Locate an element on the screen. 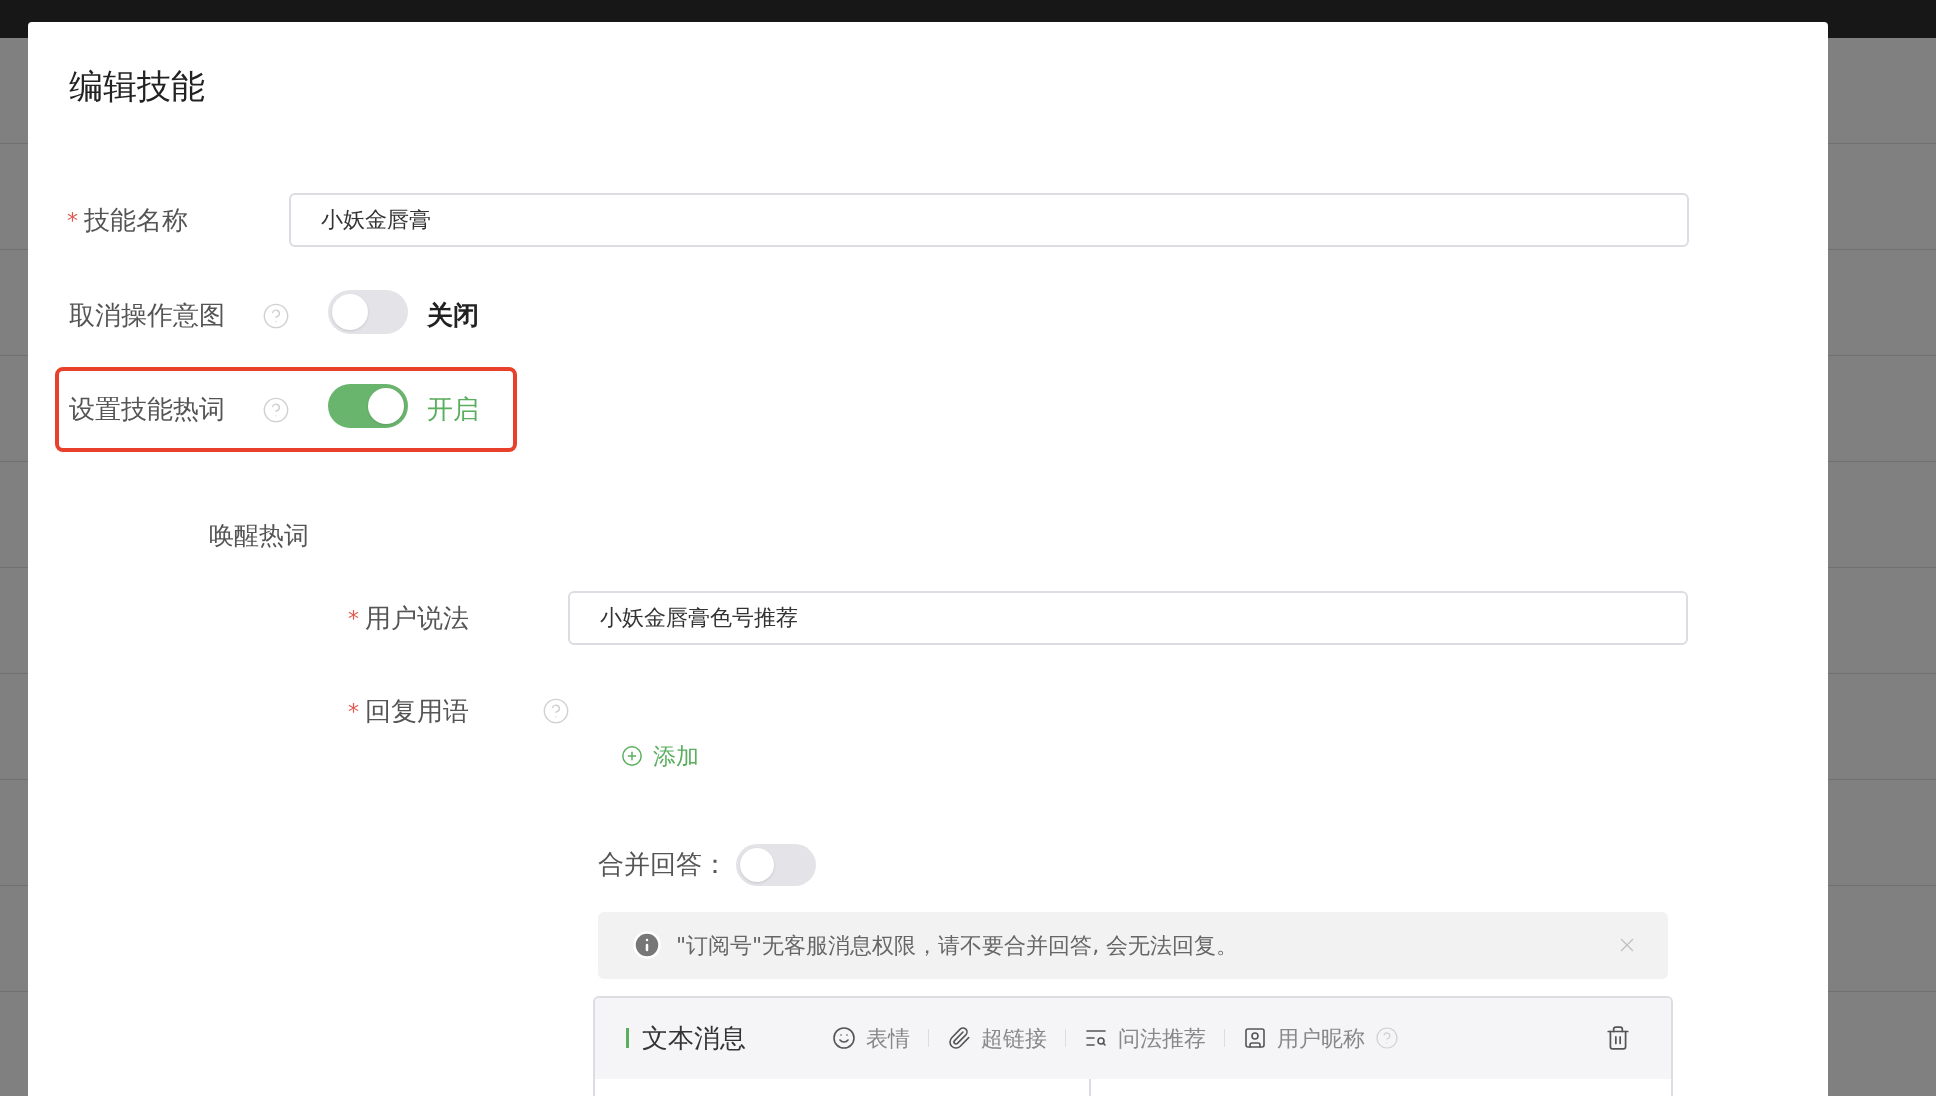  field-label: 回复用语 is located at coordinates (417, 711).